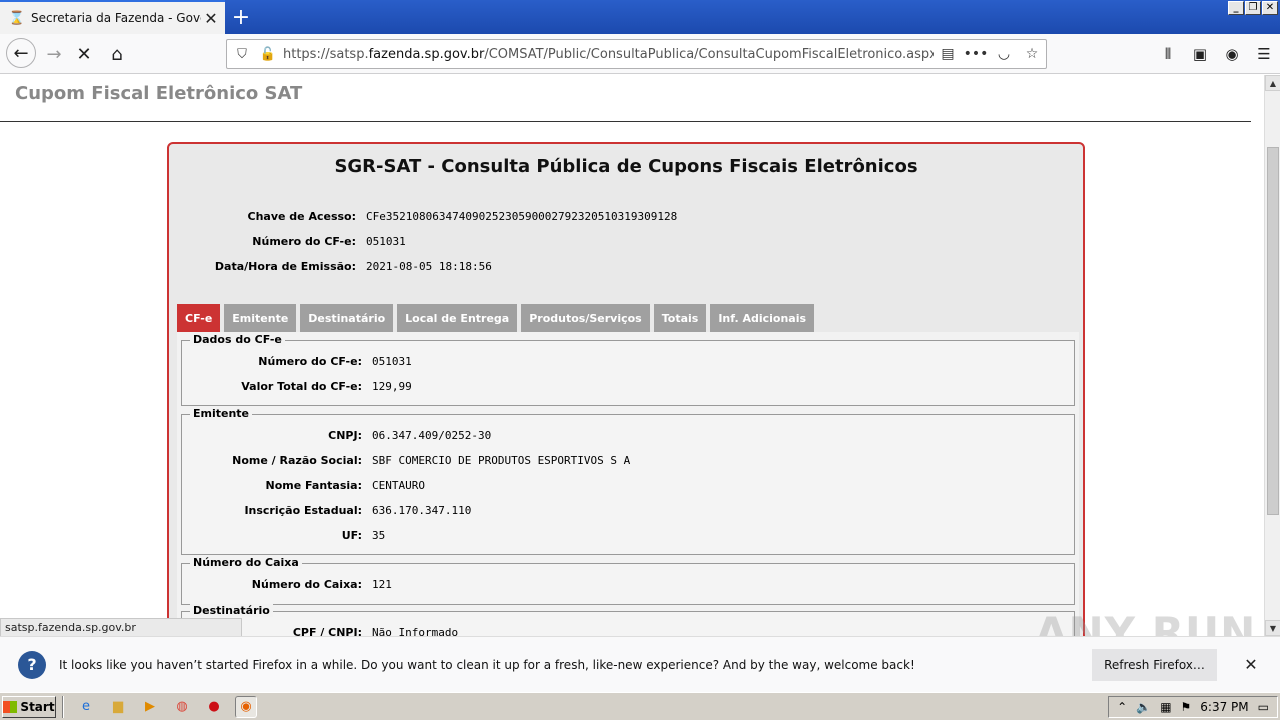 The height and width of the screenshot is (720, 1280). What do you see at coordinates (268, 54) in the screenshot?
I see `lock-icon: 🔓` at bounding box center [268, 54].